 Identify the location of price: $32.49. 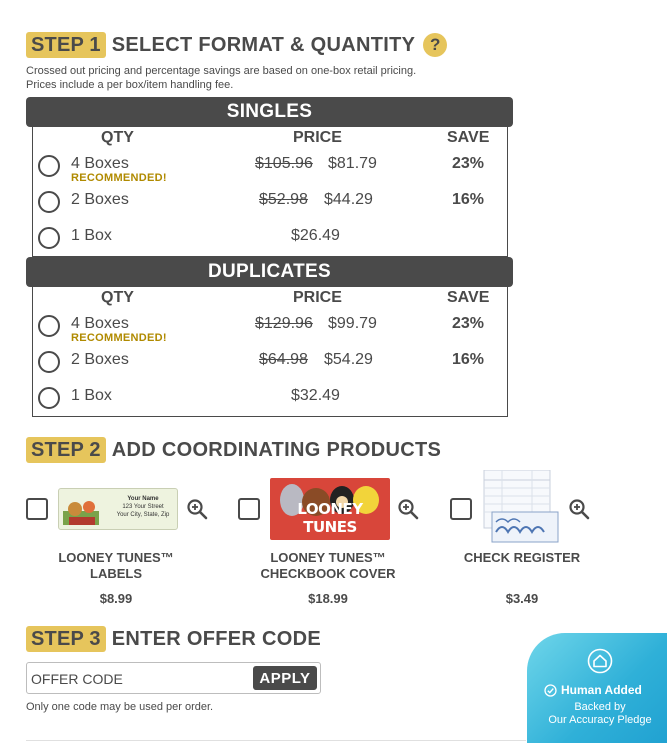
(315, 395).